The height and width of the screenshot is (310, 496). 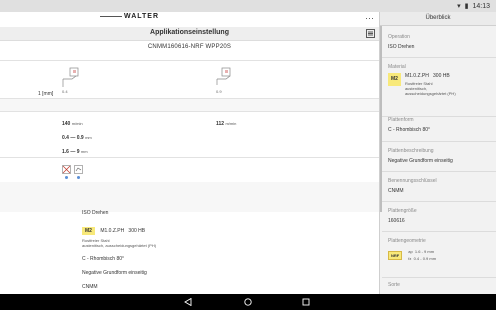 What do you see at coordinates (394, 285) in the screenshot?
I see `overview-grade: Sorte` at bounding box center [394, 285].